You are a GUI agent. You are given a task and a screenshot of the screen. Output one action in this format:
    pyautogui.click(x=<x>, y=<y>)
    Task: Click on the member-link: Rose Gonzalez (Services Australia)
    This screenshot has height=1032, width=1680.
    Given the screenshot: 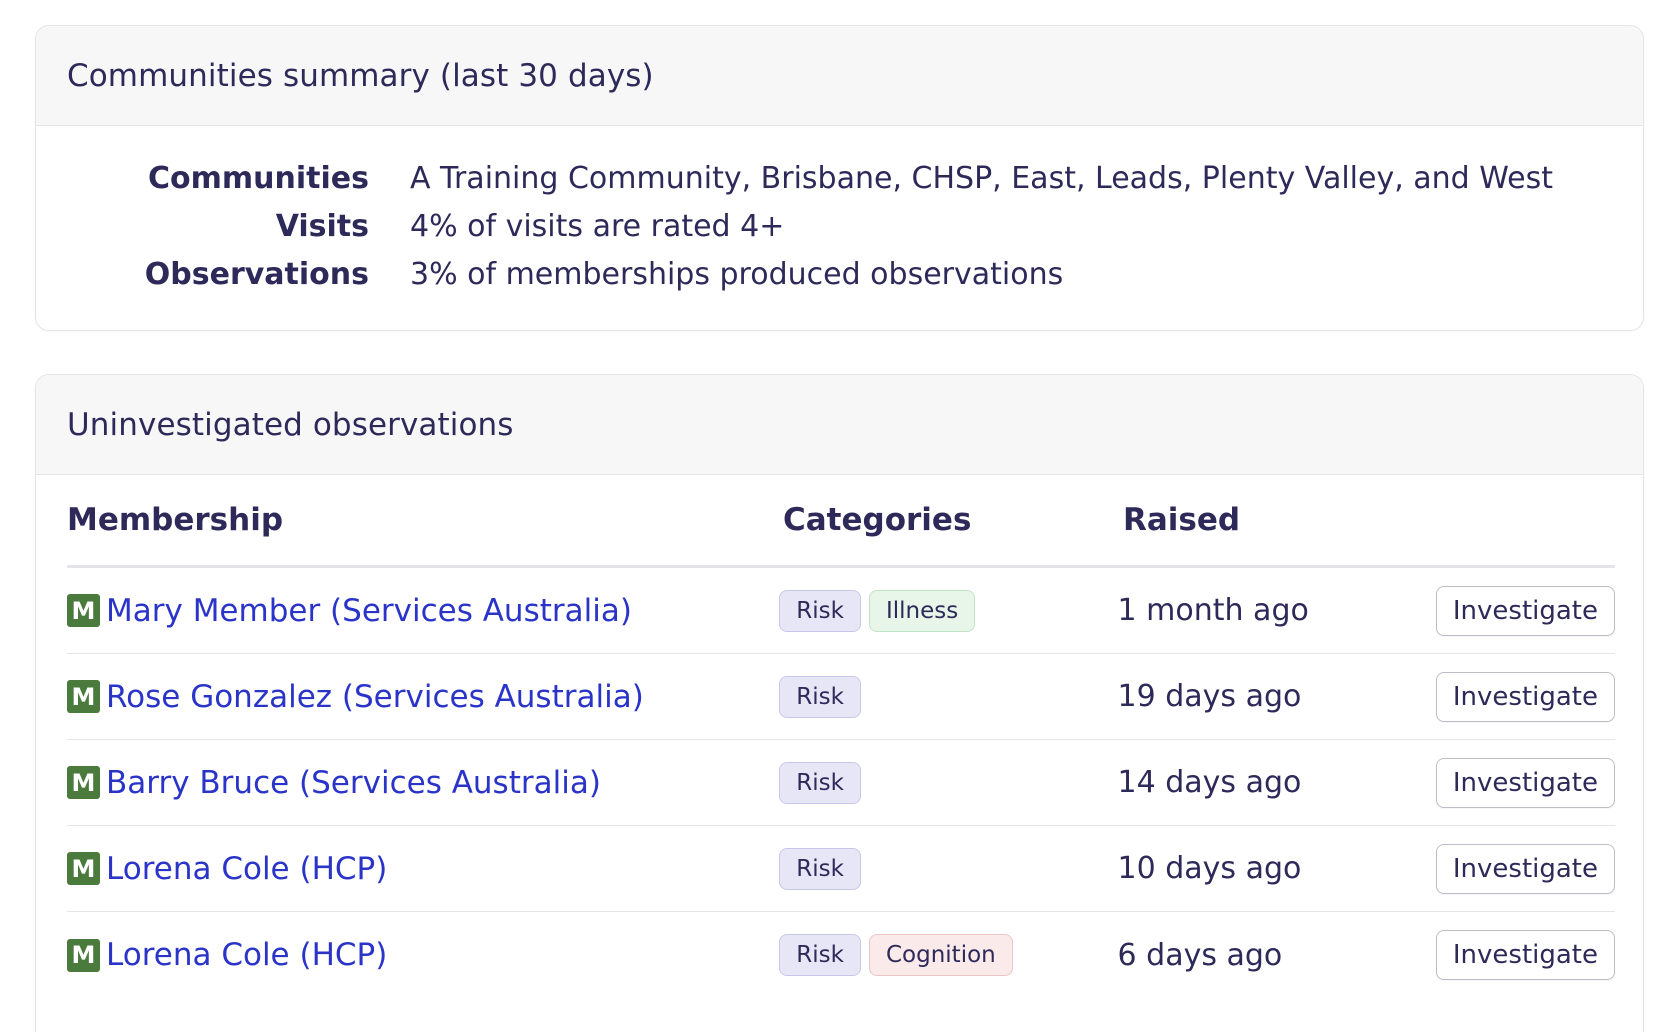 What is the action you would take?
    pyautogui.click(x=375, y=697)
    